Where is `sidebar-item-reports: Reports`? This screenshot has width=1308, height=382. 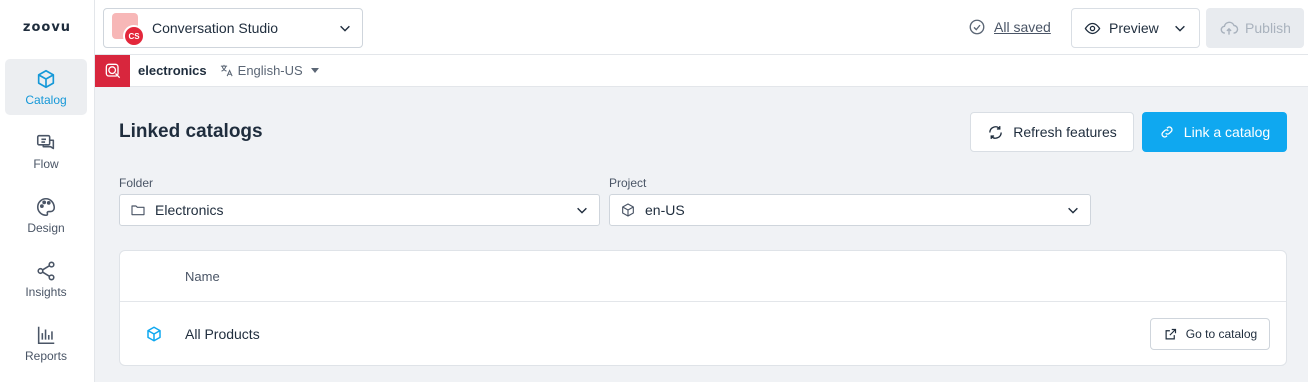 sidebar-item-reports: Reports is located at coordinates (46, 343).